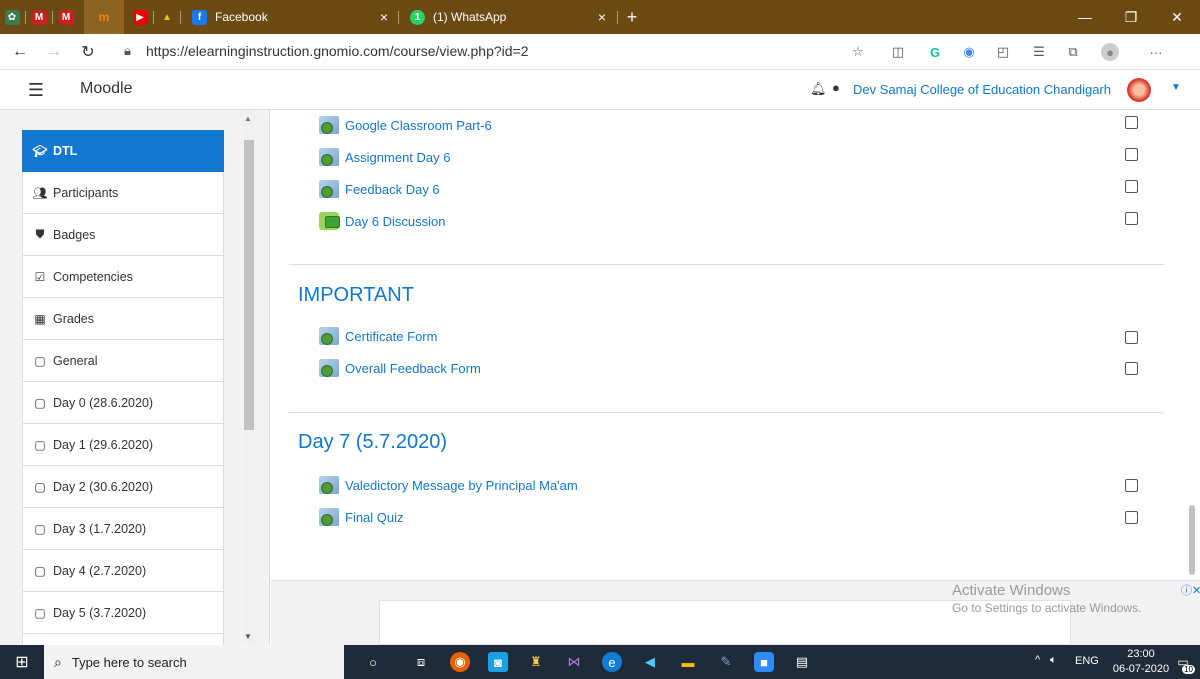 The height and width of the screenshot is (679, 1200). Describe the element at coordinates (858, 52) in the screenshot. I see `favorite-star-icon: ☆` at that location.